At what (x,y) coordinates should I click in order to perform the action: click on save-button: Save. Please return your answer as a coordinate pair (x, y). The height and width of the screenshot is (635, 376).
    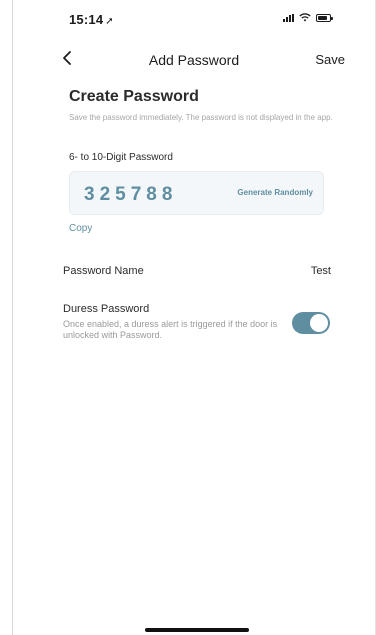
    Looking at the image, I should click on (330, 59).